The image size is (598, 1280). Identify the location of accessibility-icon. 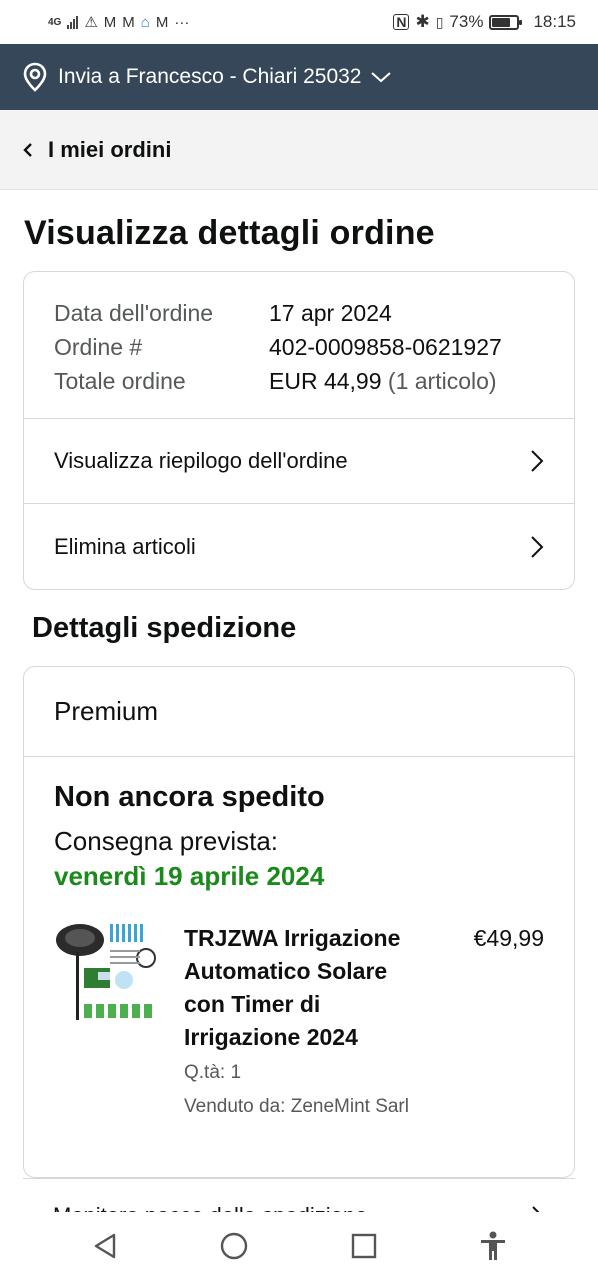
(493, 1245).